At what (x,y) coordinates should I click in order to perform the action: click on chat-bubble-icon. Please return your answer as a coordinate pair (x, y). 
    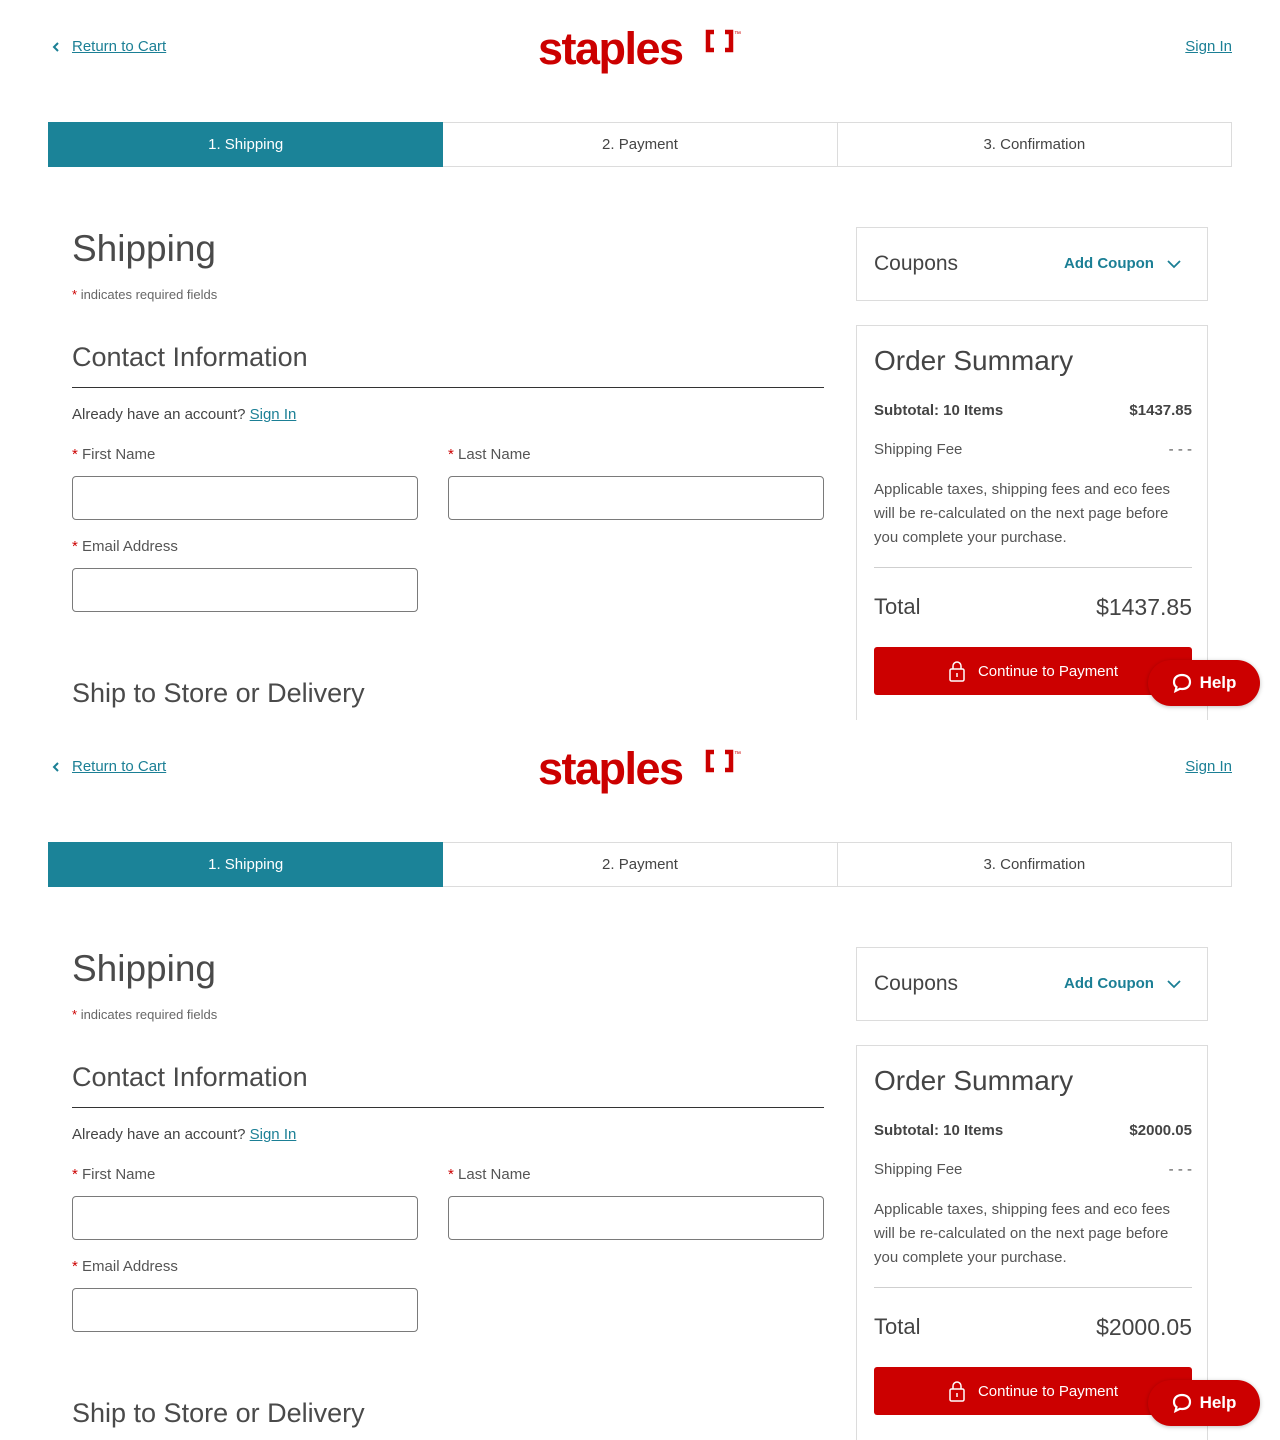
    Looking at the image, I should click on (1181, 1403).